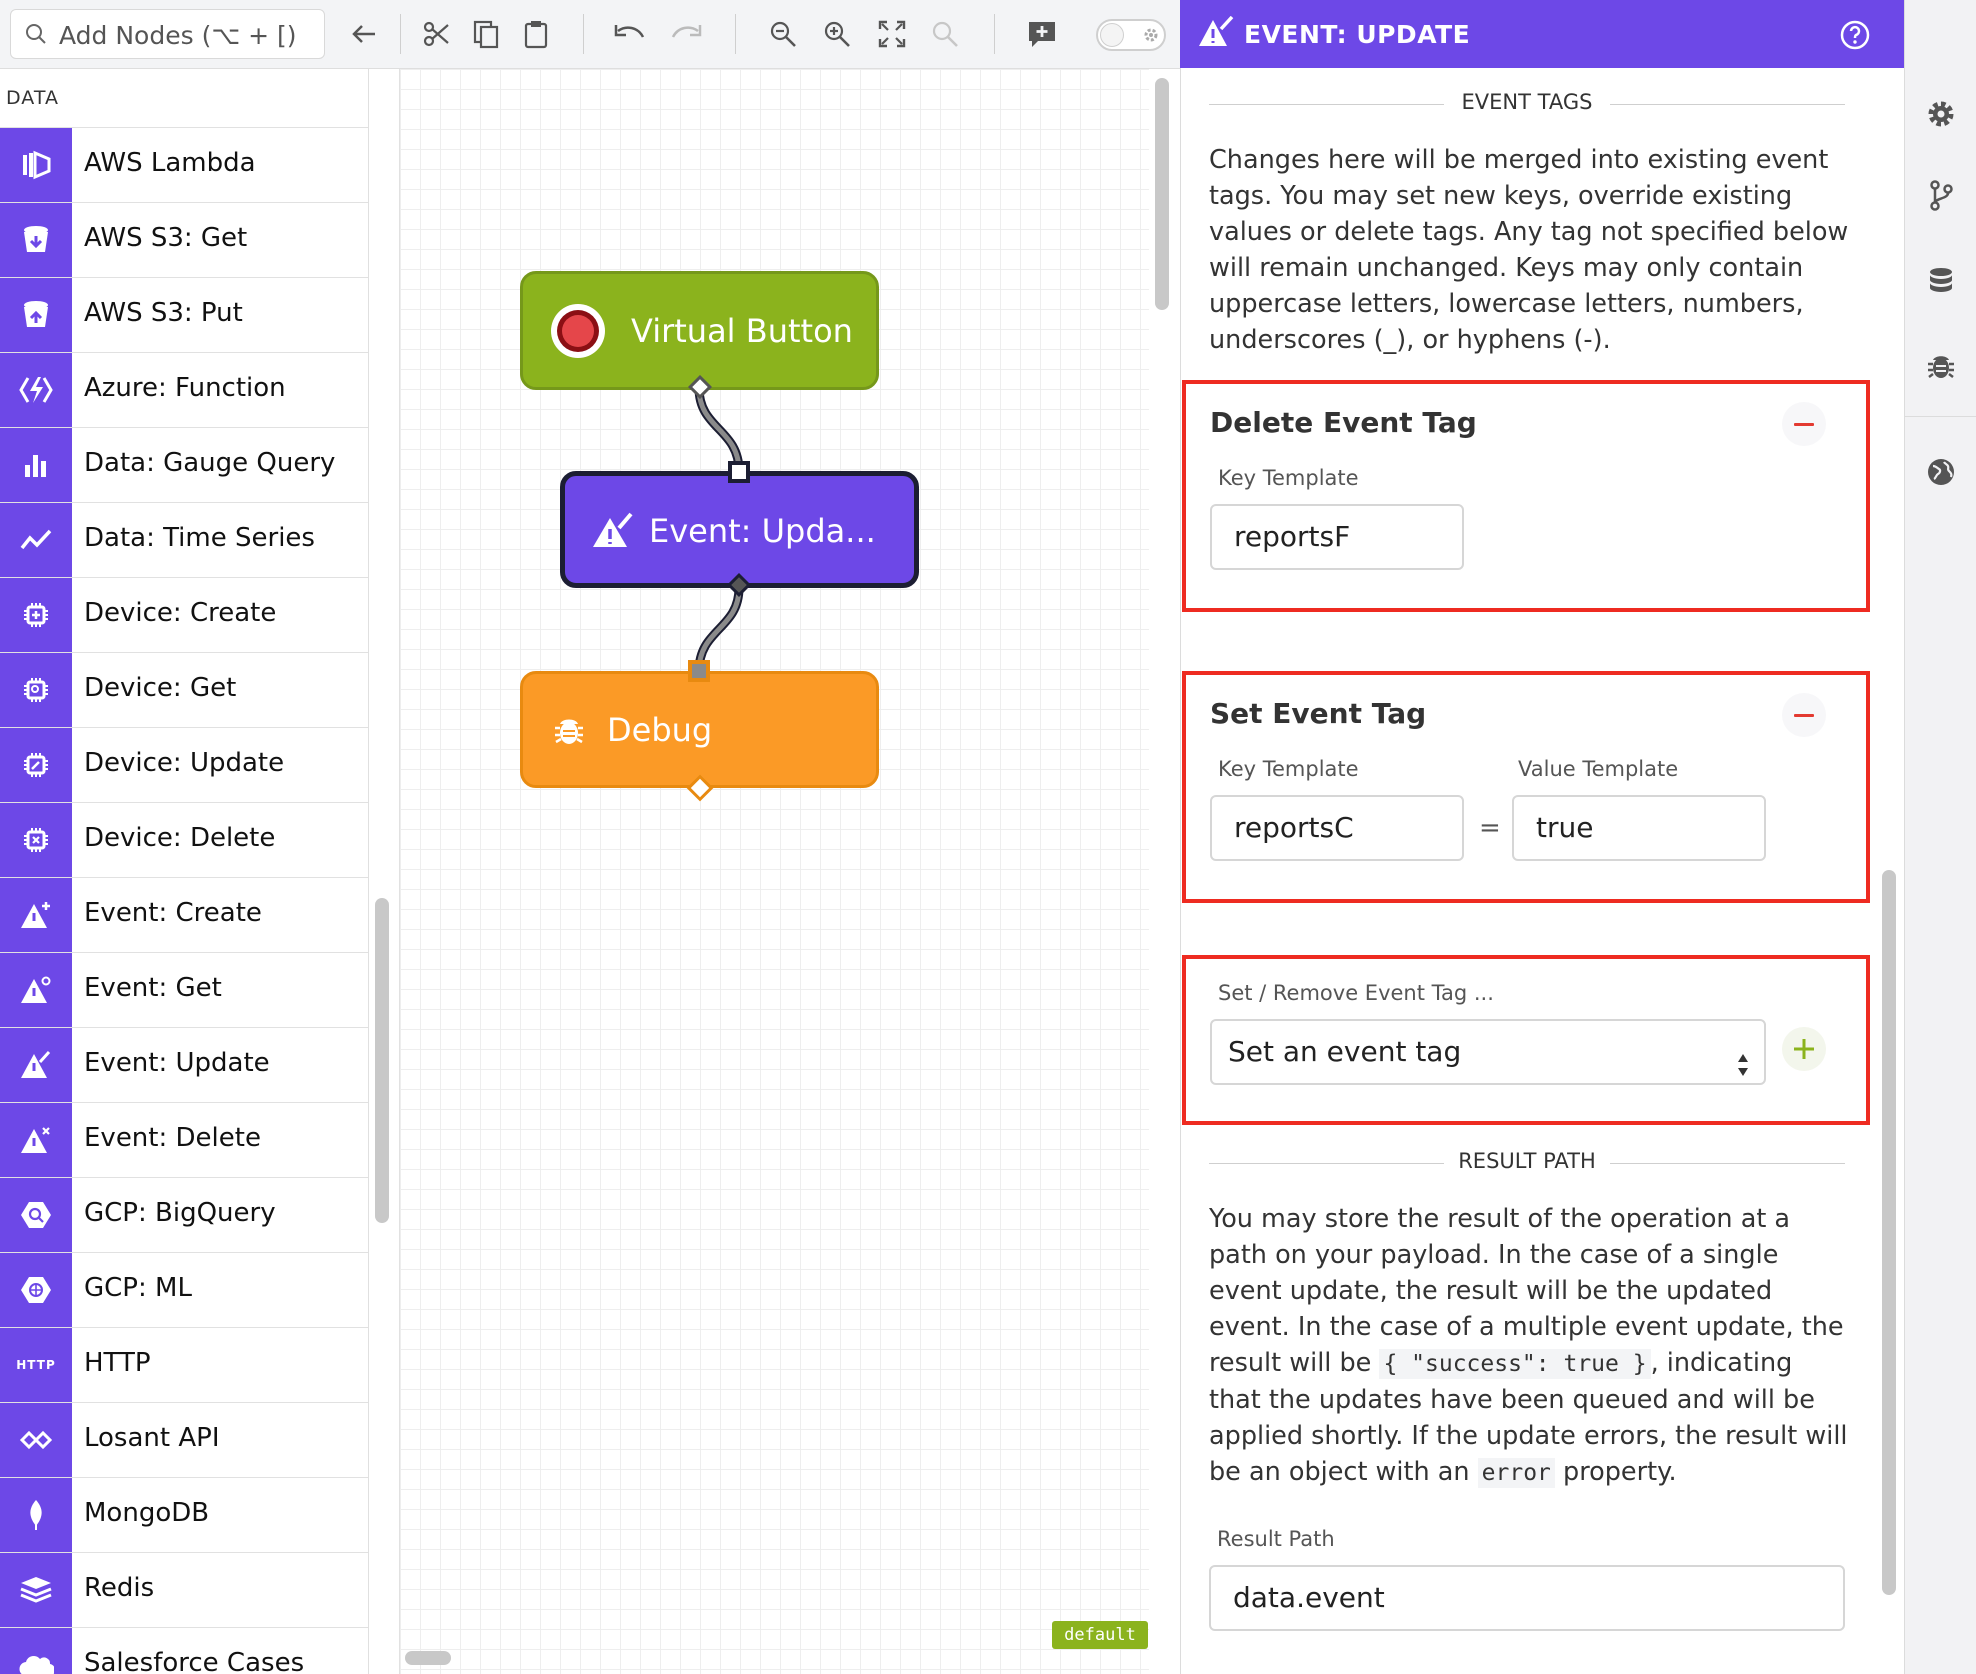  I want to click on palette-item-event-update: Event: Update, so click(184, 1065).